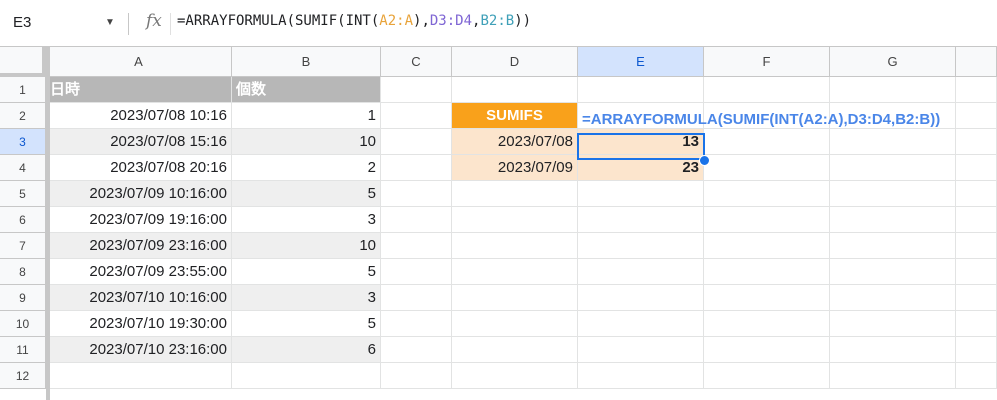 The width and height of the screenshot is (997, 400). I want to click on column-header-h, so click(976, 62).